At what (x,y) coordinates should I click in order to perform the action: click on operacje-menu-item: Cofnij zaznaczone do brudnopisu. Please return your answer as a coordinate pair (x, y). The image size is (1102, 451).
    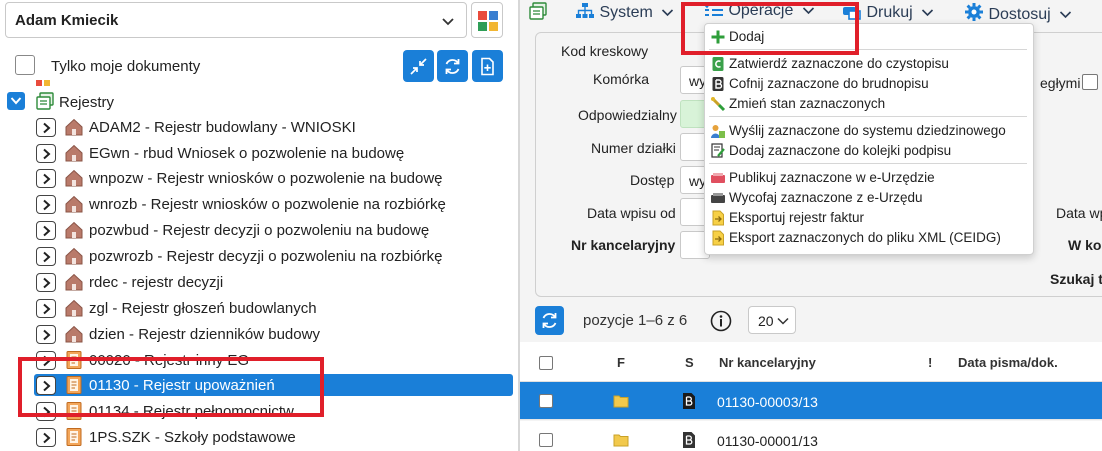
    Looking at the image, I should click on (870, 84).